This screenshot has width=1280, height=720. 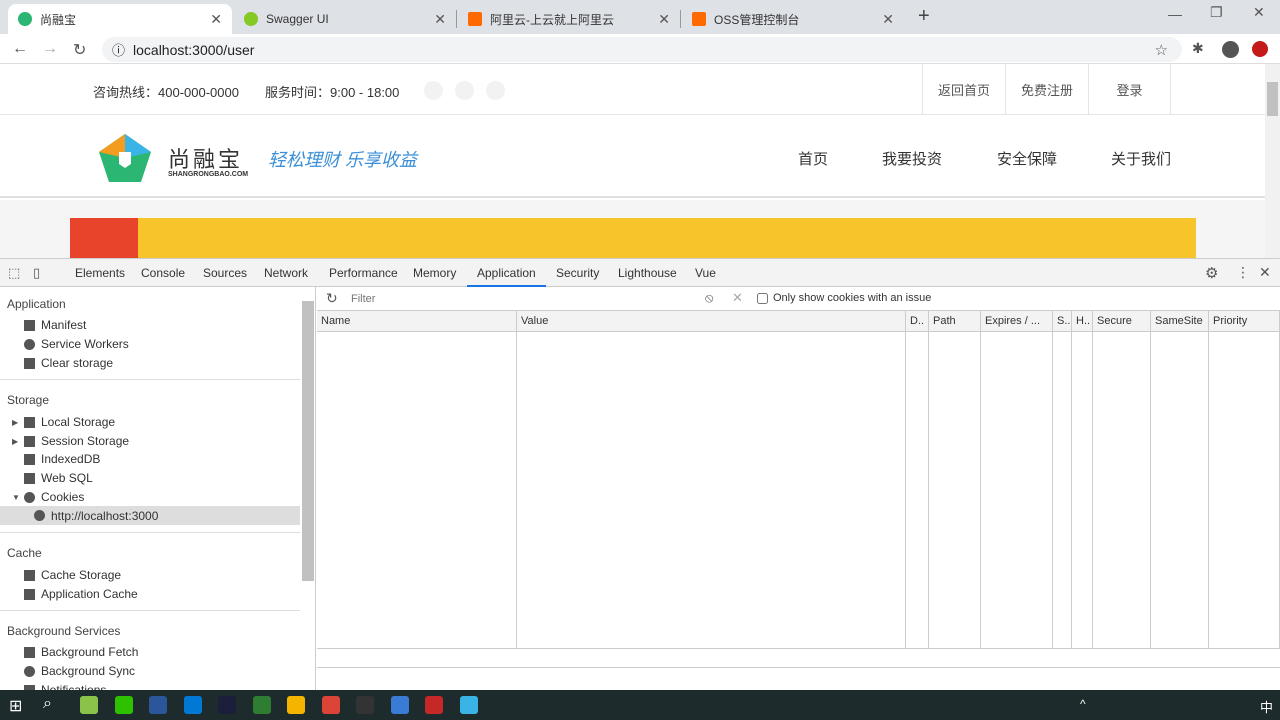 What do you see at coordinates (433, 90) in the screenshot?
I see `wechat-icon` at bounding box center [433, 90].